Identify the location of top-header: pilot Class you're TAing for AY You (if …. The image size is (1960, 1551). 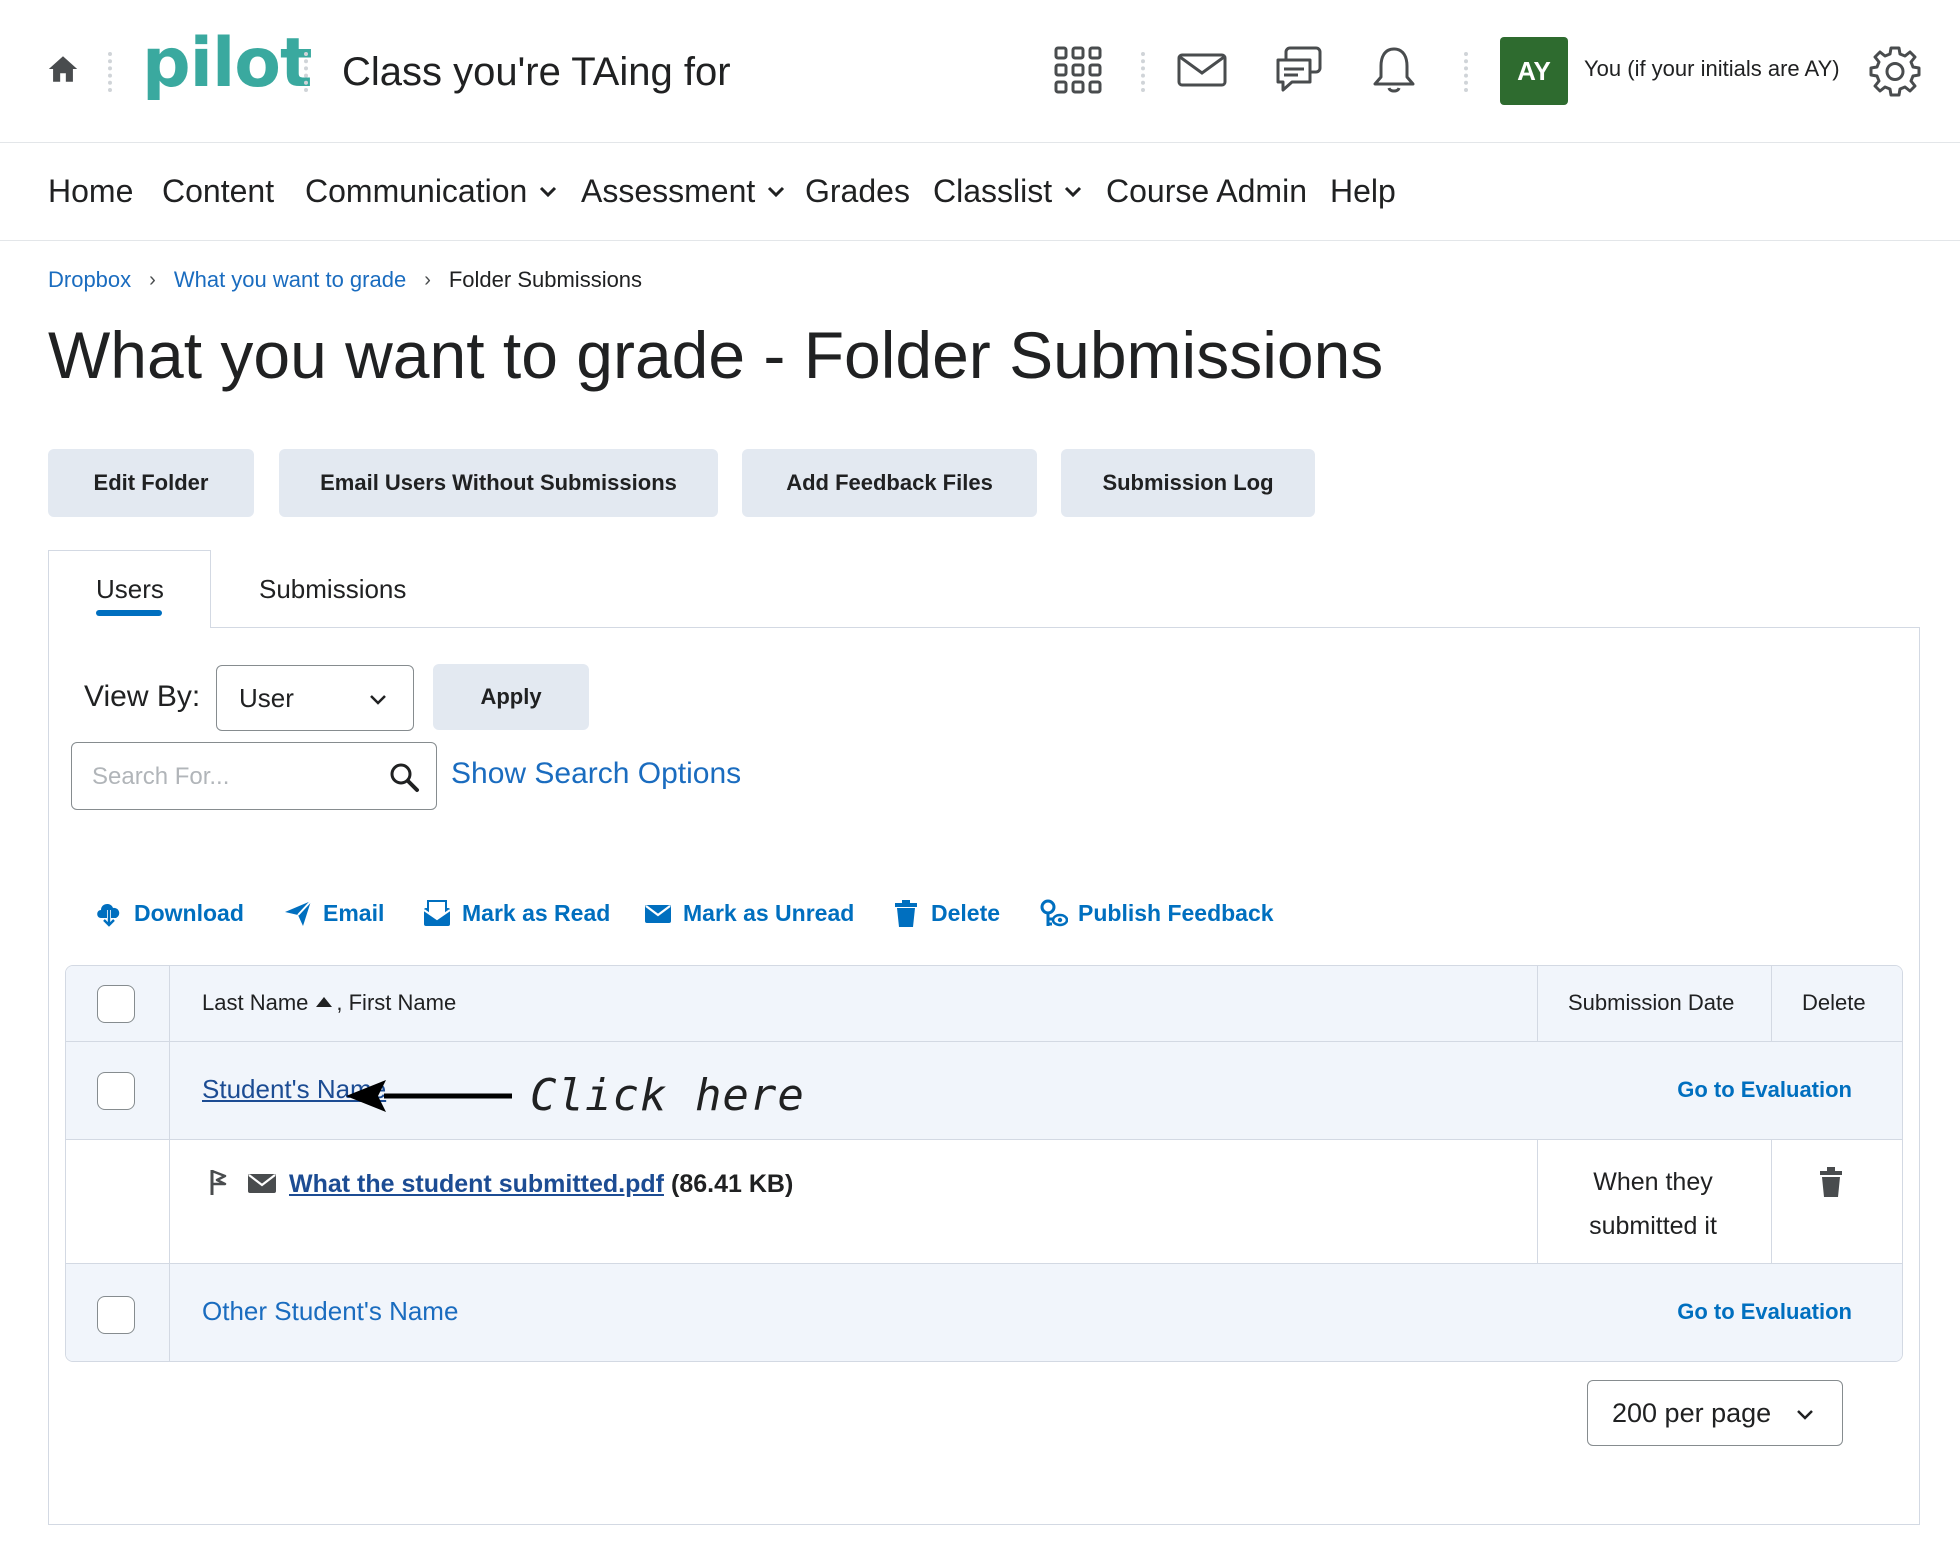
(980, 71).